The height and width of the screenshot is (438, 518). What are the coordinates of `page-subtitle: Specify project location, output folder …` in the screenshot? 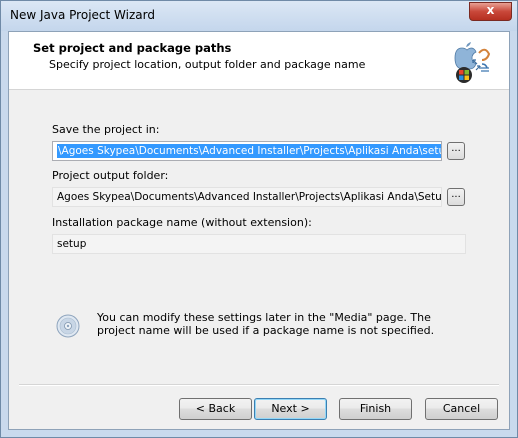 It's located at (207, 64).